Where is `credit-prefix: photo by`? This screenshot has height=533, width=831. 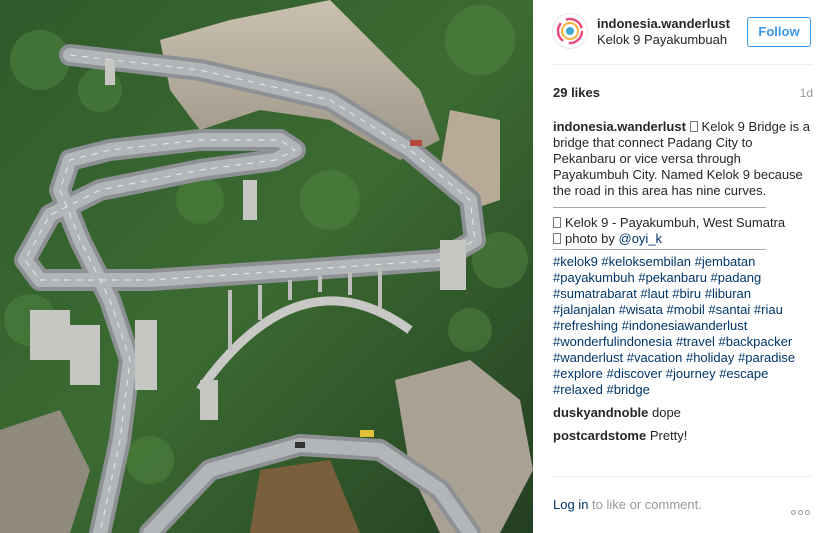 credit-prefix: photo by is located at coordinates (592, 238).